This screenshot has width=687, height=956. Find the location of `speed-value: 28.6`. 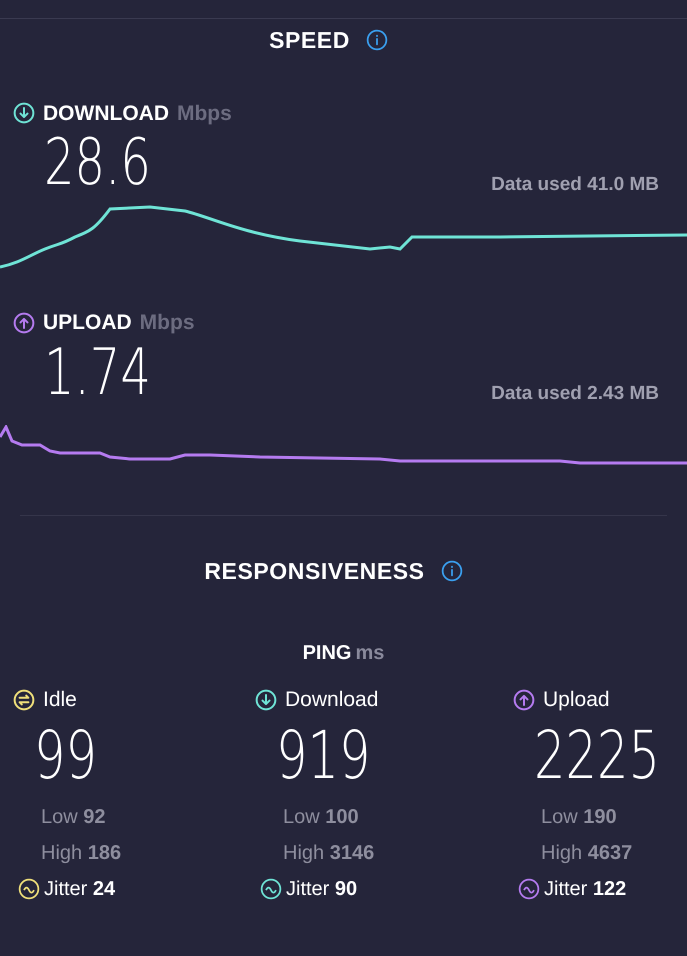

speed-value: 28.6 is located at coordinates (97, 163).